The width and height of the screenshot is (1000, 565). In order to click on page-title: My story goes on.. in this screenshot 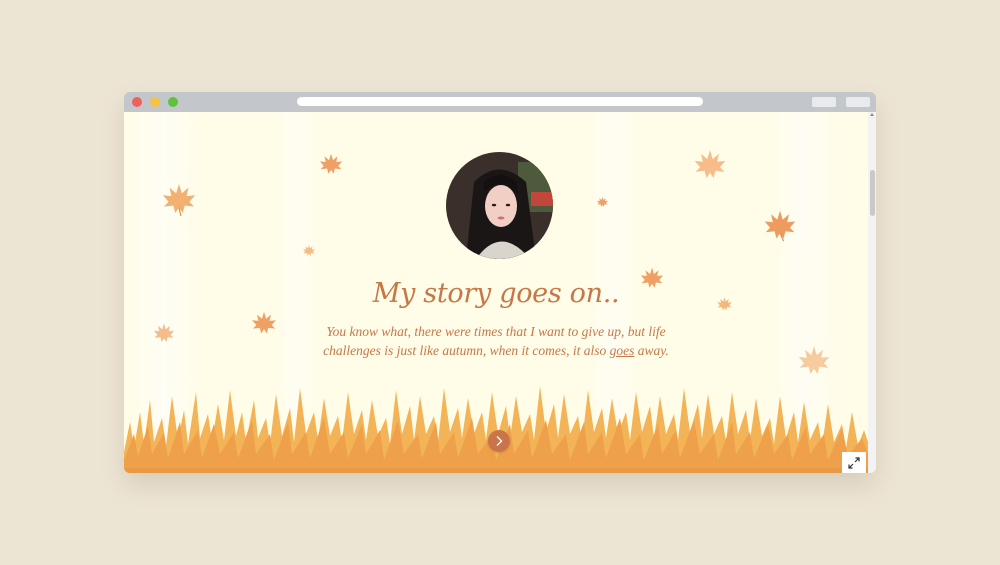, I will do `click(496, 293)`.